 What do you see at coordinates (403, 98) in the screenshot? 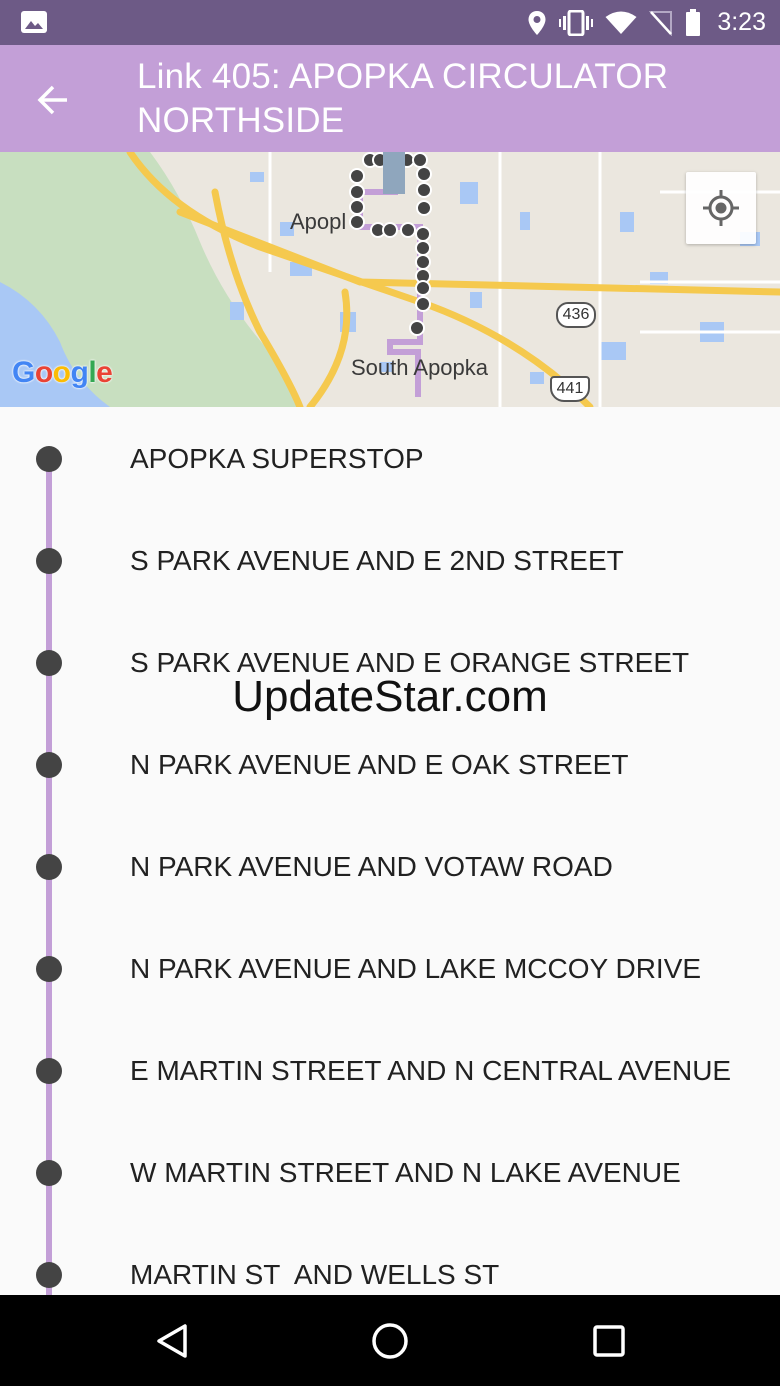
I see `page-title: Link 405: APOPKA CIRCULATOR NORTHSIDE` at bounding box center [403, 98].